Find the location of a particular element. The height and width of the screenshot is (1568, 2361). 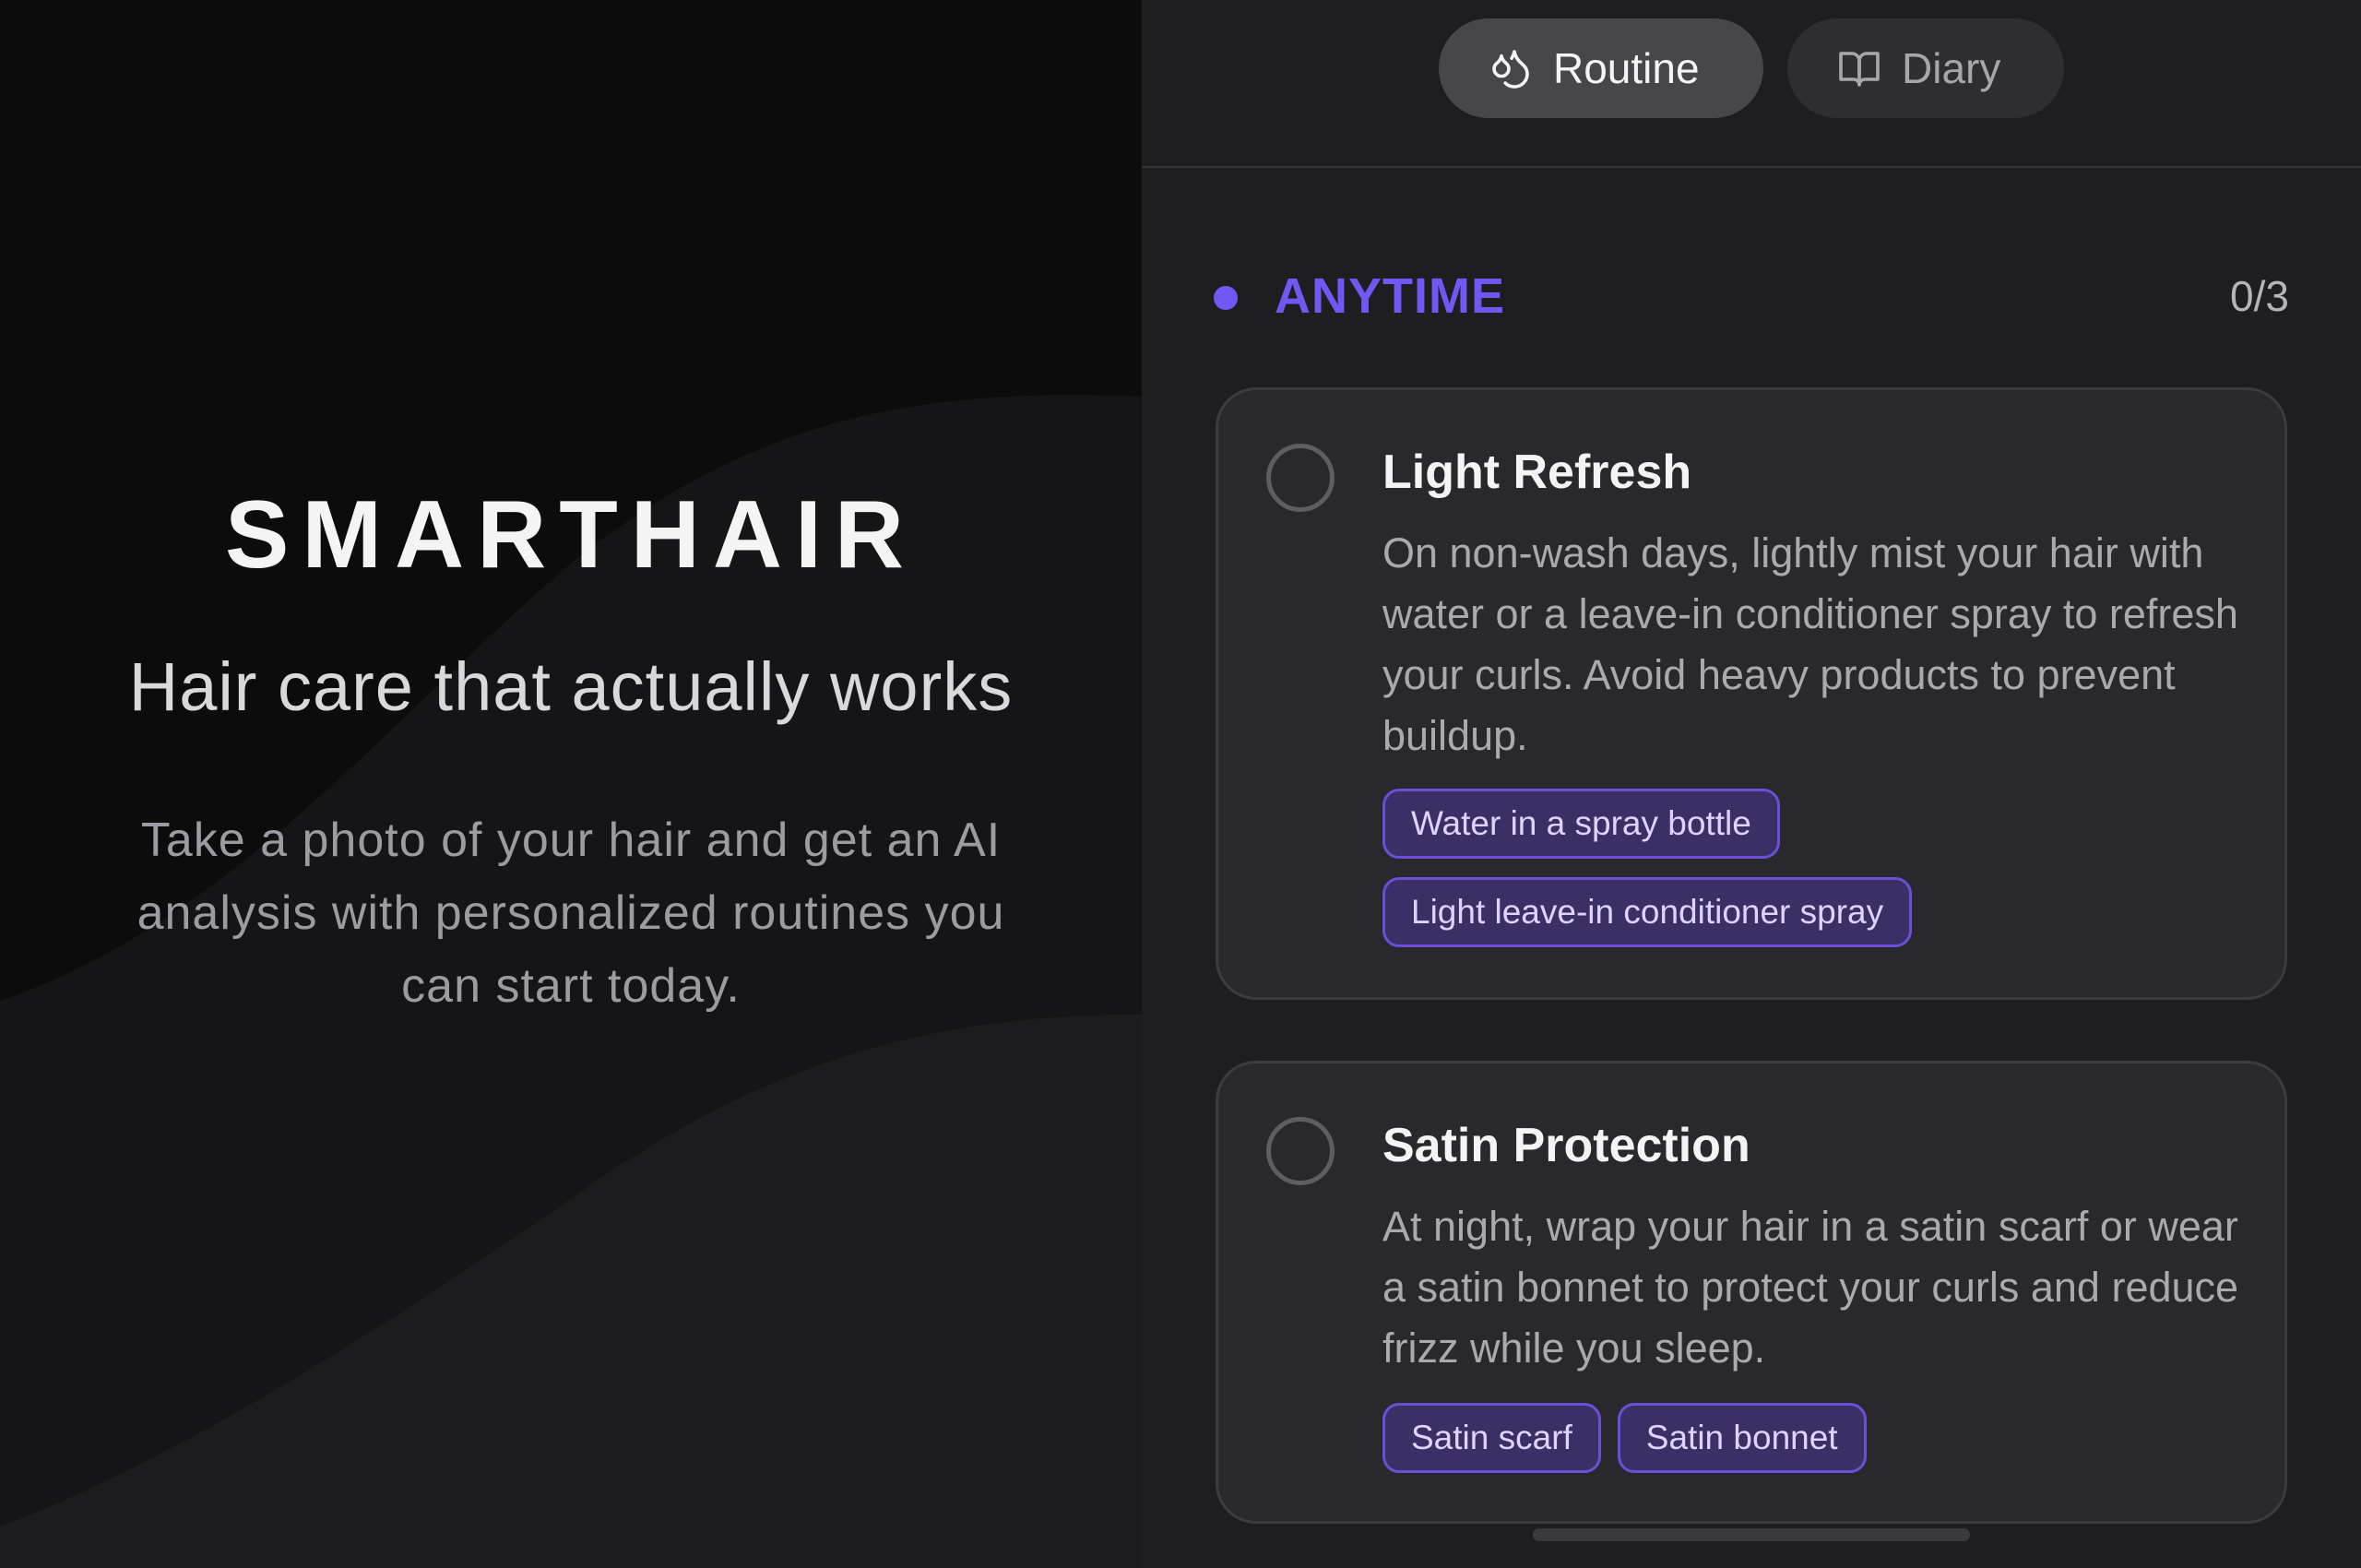

tab-diary: Diary is located at coordinates (1925, 68).